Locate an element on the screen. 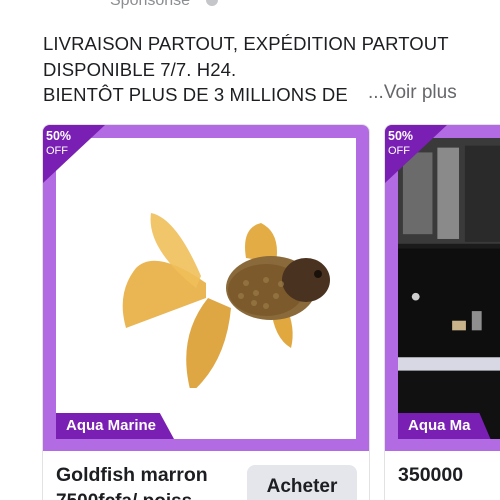 The height and width of the screenshot is (500, 500). post-header: Sponsorisé is located at coordinates (250, 7).